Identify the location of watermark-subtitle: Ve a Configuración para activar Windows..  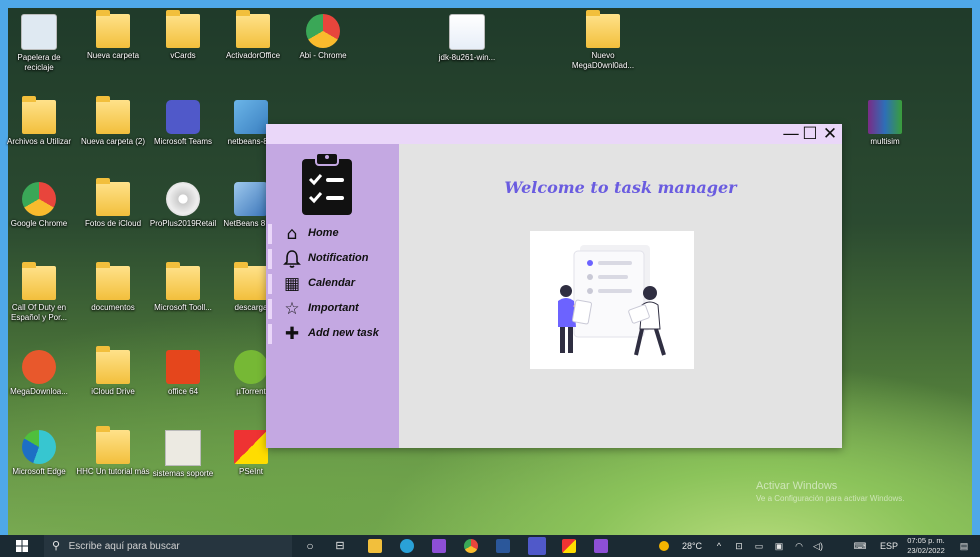
(830, 498).